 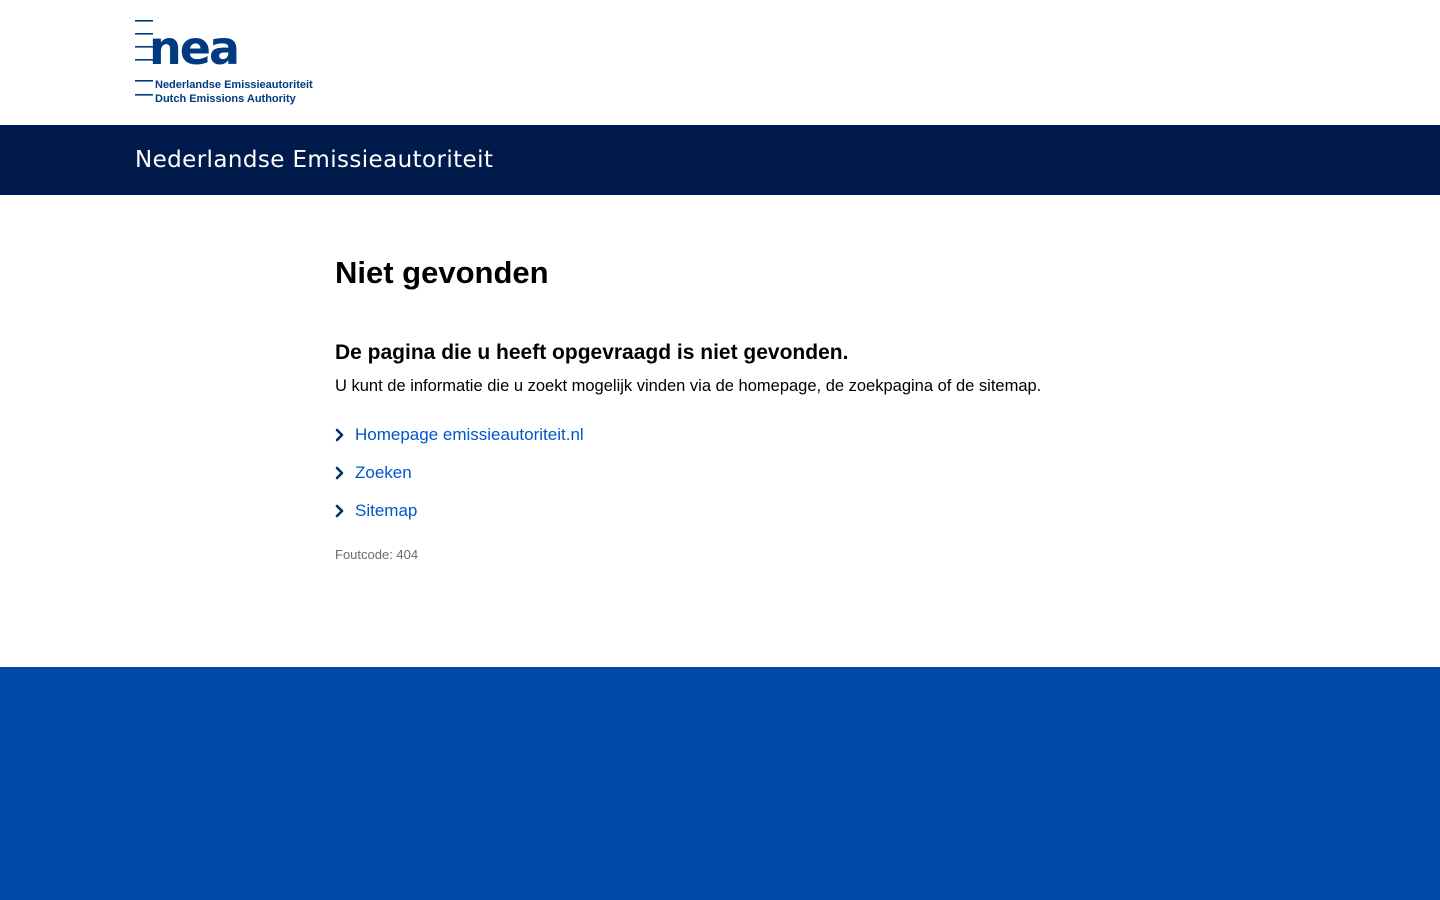 I want to click on search-link: Zoeken, so click(x=383, y=472).